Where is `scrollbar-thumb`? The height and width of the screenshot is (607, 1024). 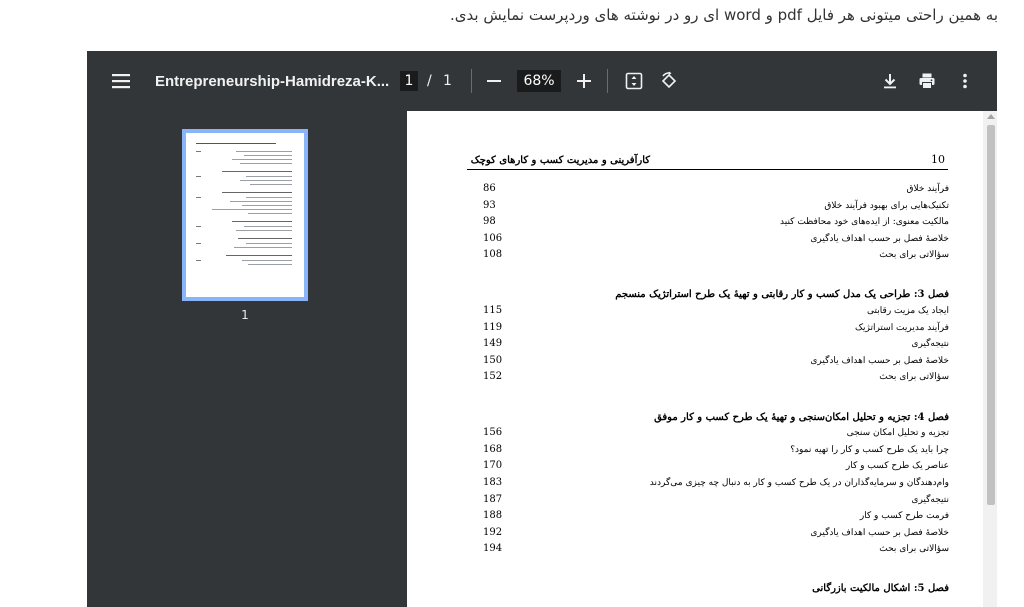 scrollbar-thumb is located at coordinates (991, 315).